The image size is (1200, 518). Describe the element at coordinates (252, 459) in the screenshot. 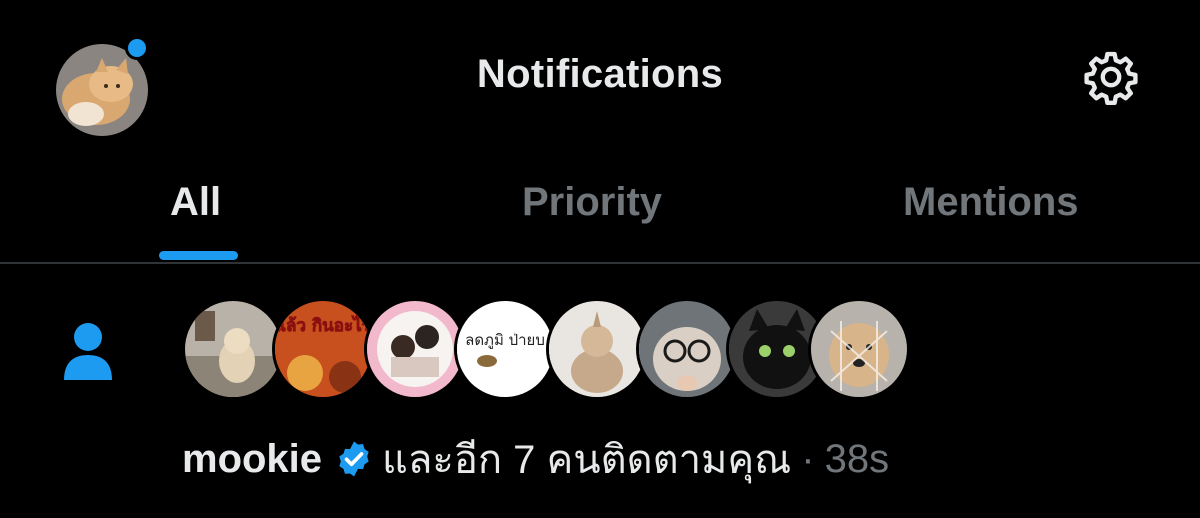

I see `user-name: mookie` at that location.